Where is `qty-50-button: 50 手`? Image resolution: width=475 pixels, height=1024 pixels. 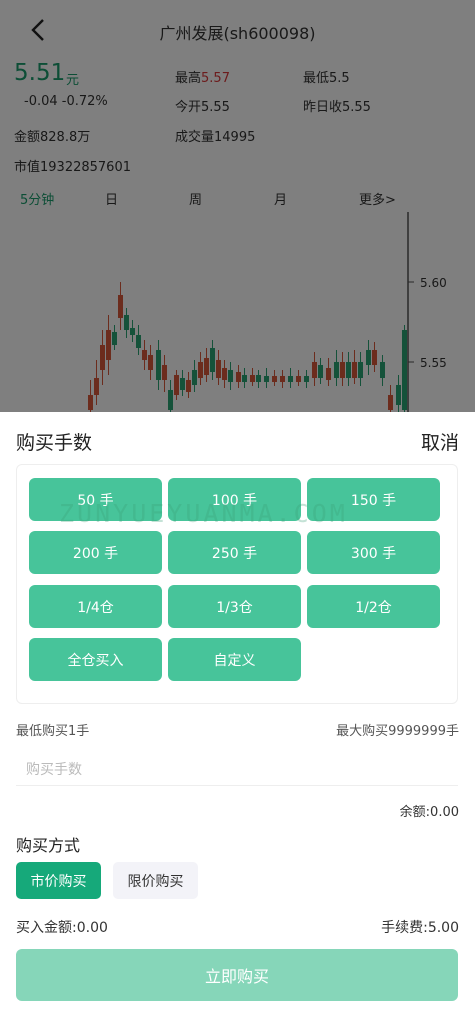 qty-50-button: 50 手 is located at coordinates (95, 499).